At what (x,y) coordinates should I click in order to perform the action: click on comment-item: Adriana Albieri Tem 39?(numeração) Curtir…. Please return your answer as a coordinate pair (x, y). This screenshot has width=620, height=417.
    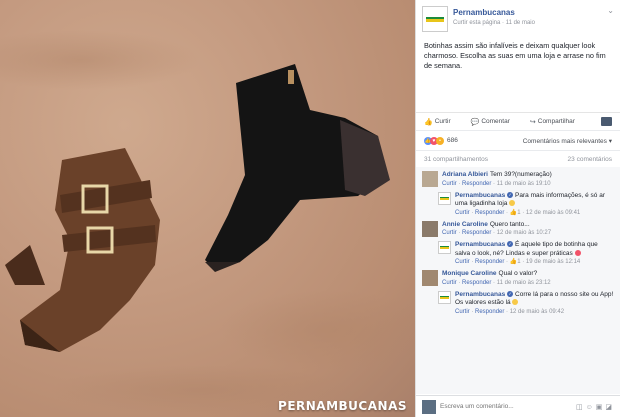
    Looking at the image, I should click on (518, 179).